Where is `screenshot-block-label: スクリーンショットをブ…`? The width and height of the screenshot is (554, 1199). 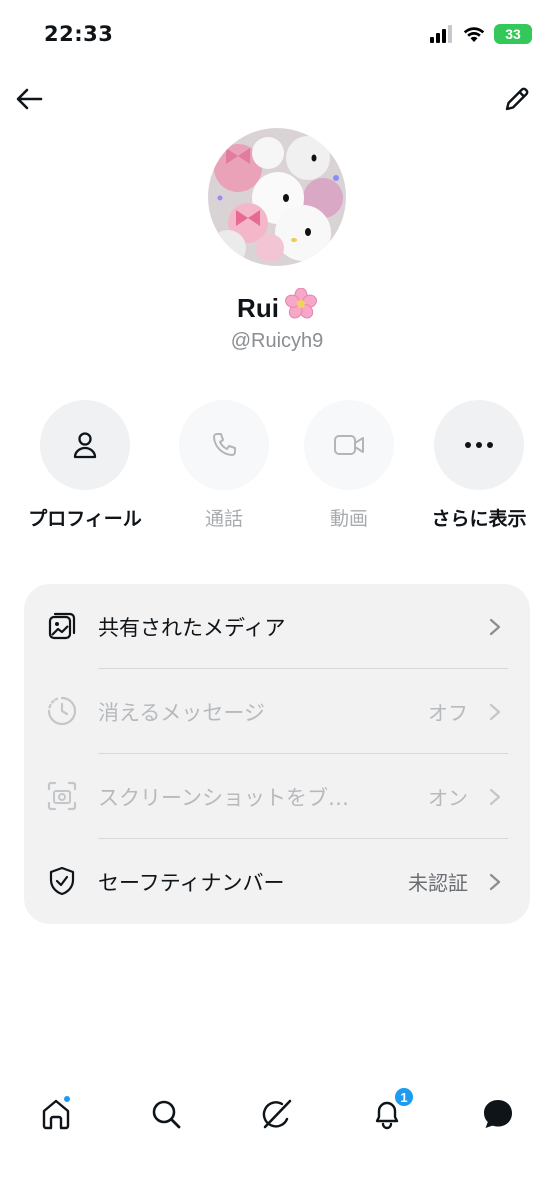
screenshot-block-label: スクリーンショットをブ… is located at coordinates (223, 797).